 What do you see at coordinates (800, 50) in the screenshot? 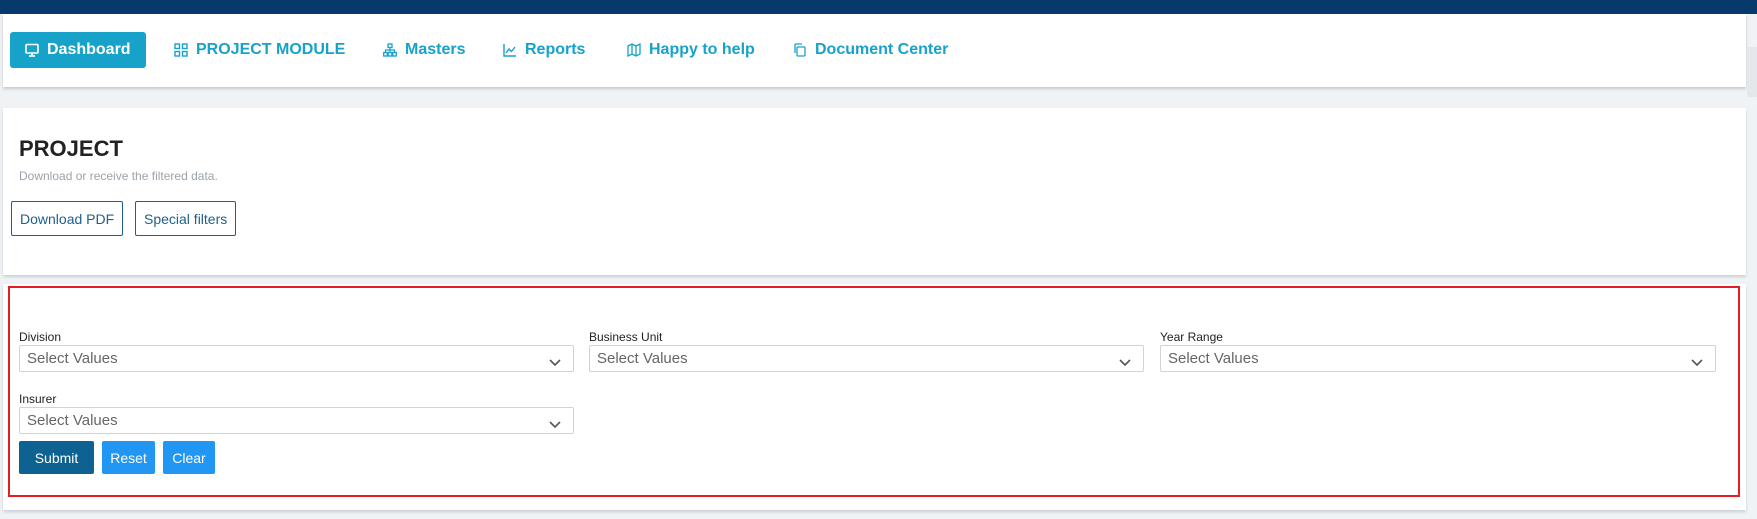
I see `copy-icon` at bounding box center [800, 50].